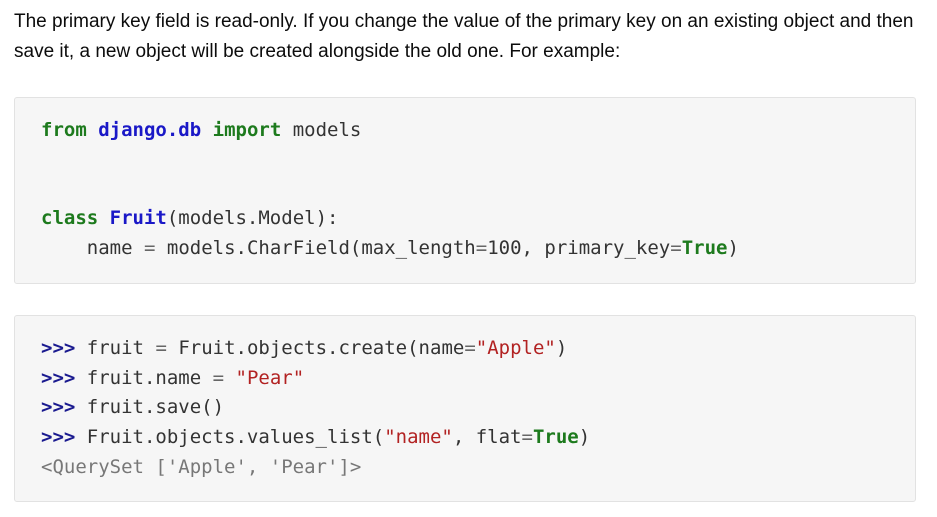 The height and width of the screenshot is (517, 937). I want to click on code-line-import: from django.db import models, so click(201, 130).